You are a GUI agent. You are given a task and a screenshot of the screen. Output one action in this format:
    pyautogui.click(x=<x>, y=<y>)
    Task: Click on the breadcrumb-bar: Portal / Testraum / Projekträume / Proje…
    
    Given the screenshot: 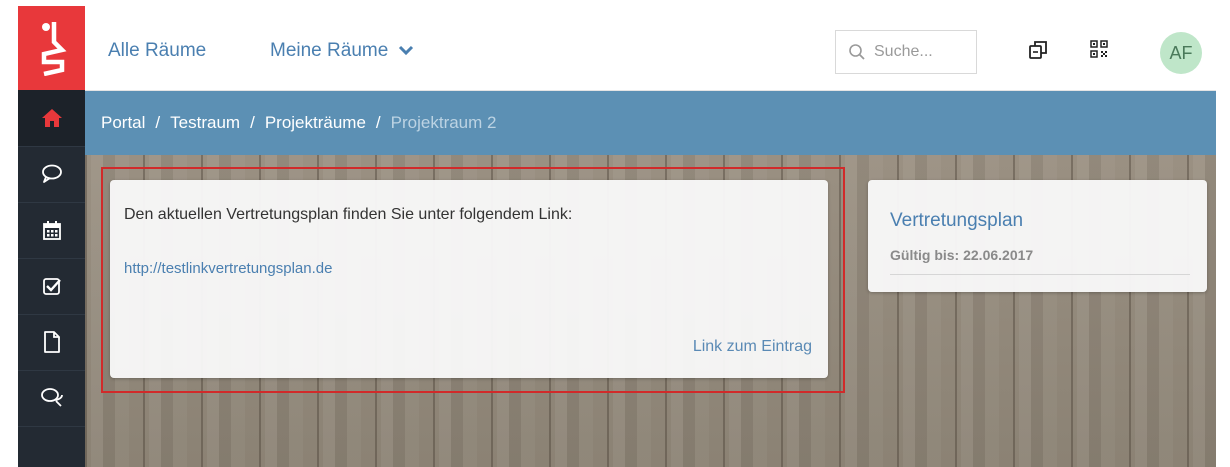 What is the action you would take?
    pyautogui.click(x=650, y=123)
    